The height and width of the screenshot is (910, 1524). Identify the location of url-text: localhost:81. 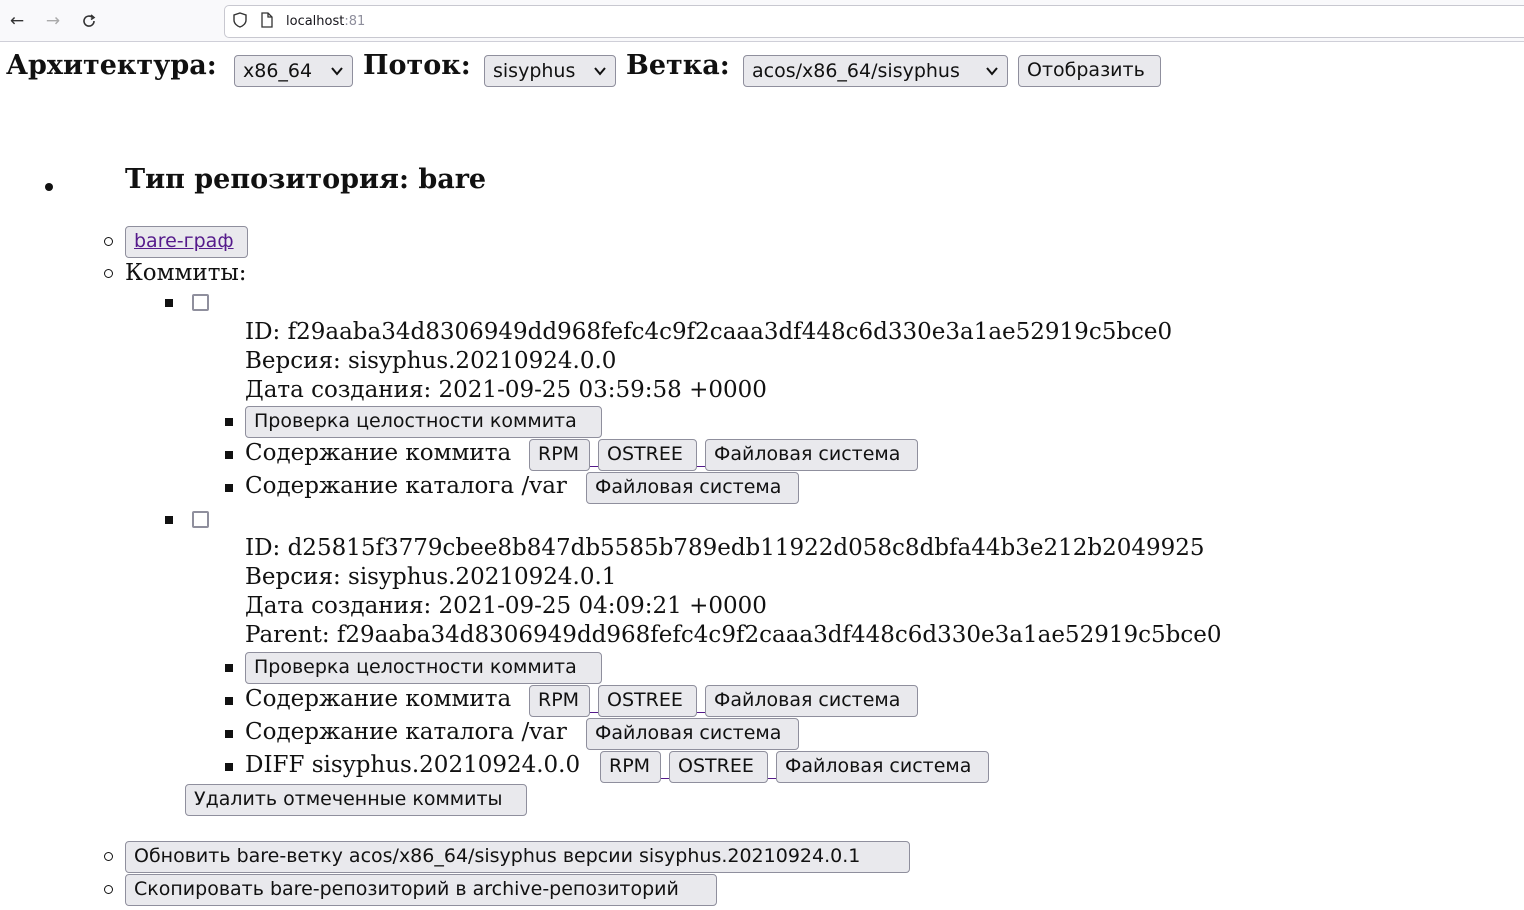
(325, 21).